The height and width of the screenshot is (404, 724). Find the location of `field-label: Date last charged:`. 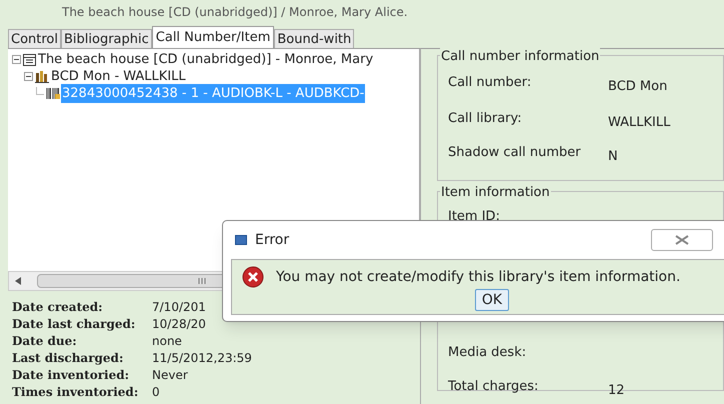

field-label: Date last charged: is located at coordinates (74, 324).